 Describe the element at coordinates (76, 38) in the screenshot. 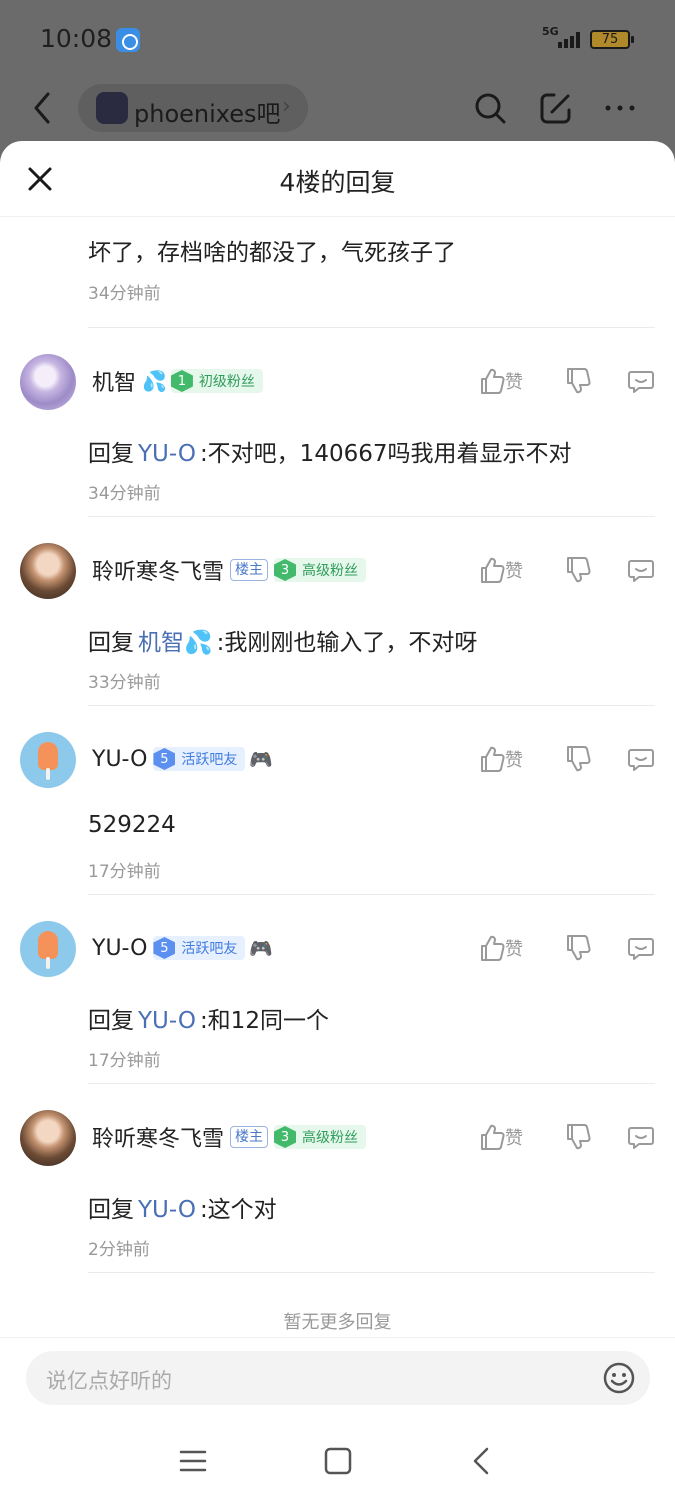

I see `status-time: 10:08` at that location.